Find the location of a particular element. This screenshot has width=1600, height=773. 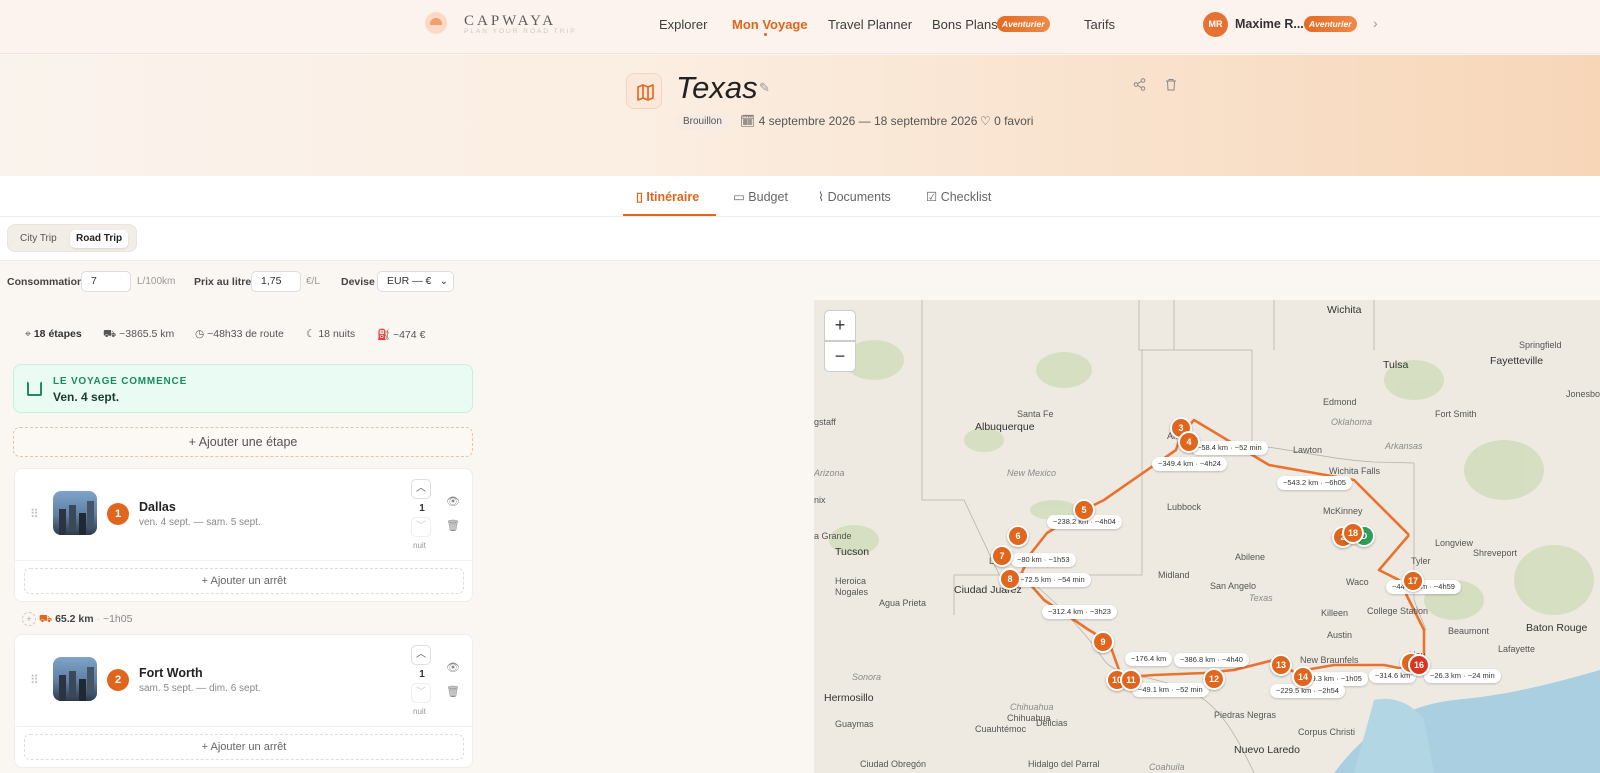

route-distance-label: ~543.2 km · ~6h05 is located at coordinates (1314, 483).